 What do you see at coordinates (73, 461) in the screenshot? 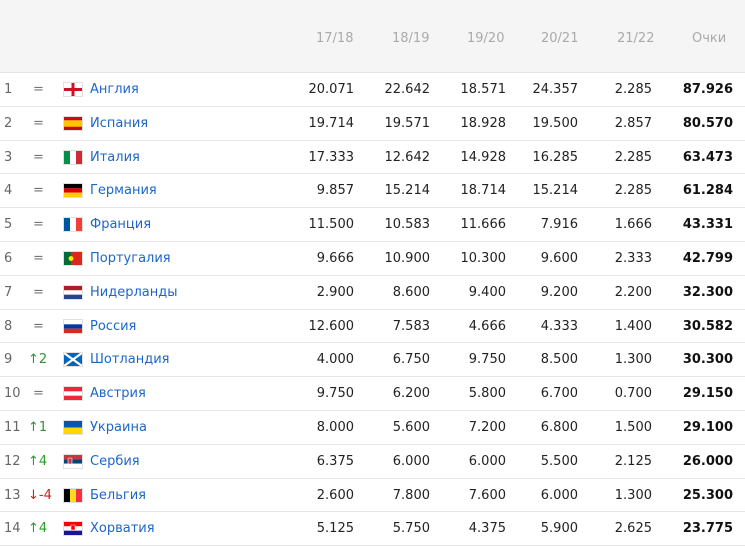
I see `serbia-flag-icon` at bounding box center [73, 461].